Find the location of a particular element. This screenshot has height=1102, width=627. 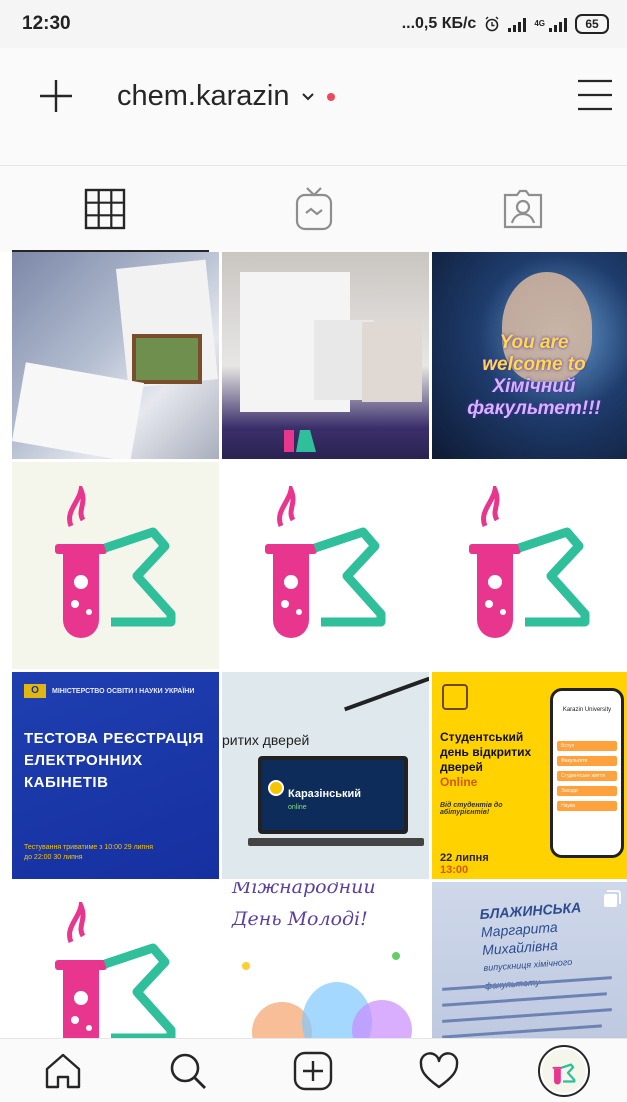

mon-logo-icon: О is located at coordinates (35, 691).